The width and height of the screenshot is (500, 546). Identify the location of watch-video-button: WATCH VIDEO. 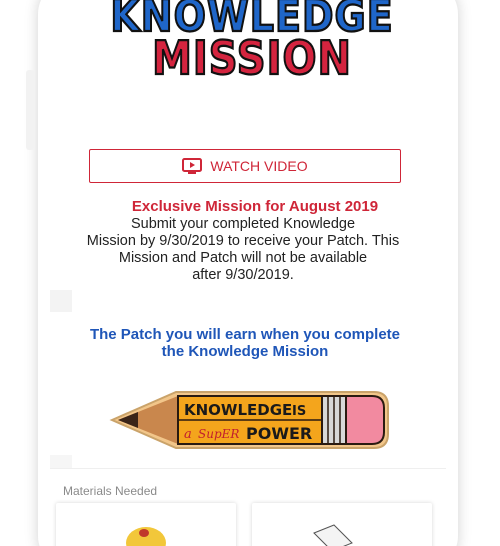
(245, 166).